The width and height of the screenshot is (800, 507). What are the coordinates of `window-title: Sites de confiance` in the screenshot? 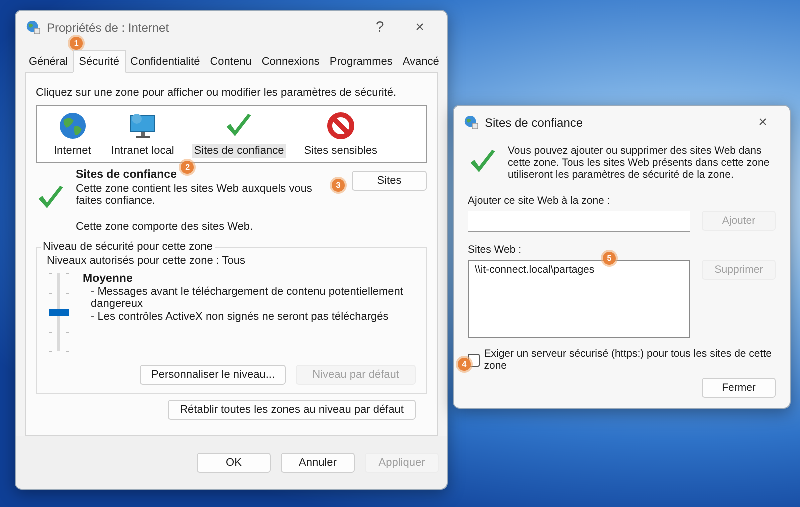 It's located at (534, 123).